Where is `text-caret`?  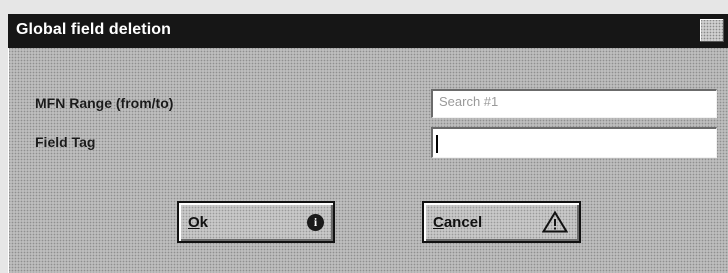
text-caret is located at coordinates (437, 144).